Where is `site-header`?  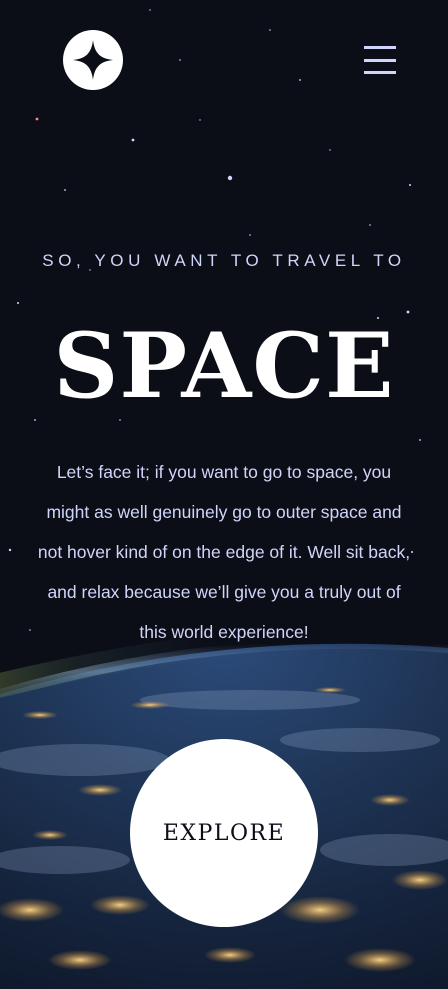
site-header is located at coordinates (224, 60).